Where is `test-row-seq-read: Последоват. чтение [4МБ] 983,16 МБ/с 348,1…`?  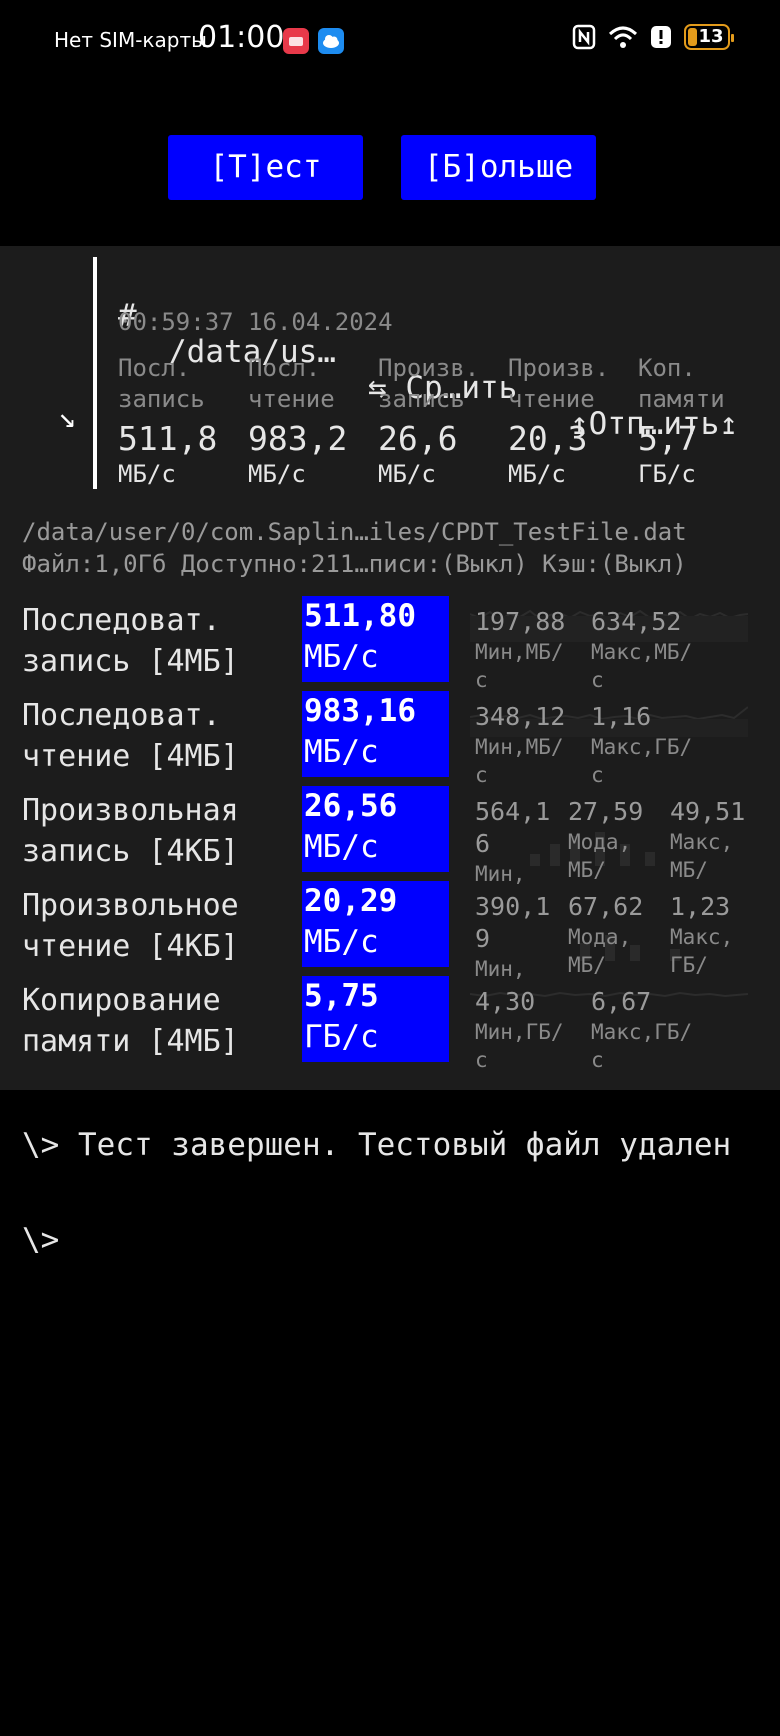
test-row-seq-read: Последоват. чтение [4МБ] 983,16 МБ/с 348,1… is located at coordinates (390, 739).